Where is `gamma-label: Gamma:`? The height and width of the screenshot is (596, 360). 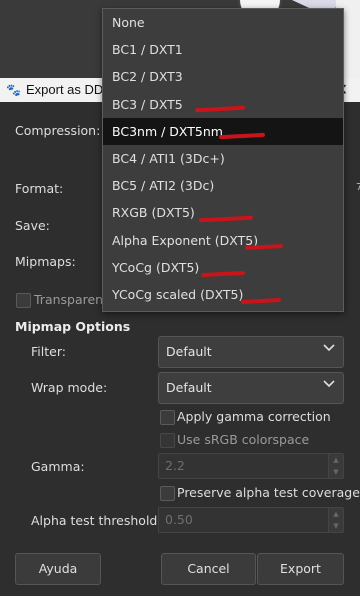 gamma-label: Gamma: is located at coordinates (58, 466).